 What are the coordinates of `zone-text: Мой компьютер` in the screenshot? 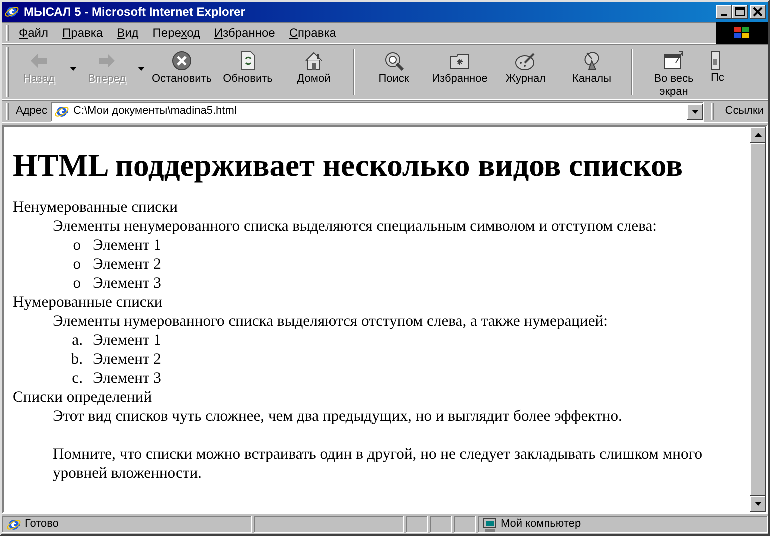 It's located at (541, 525).